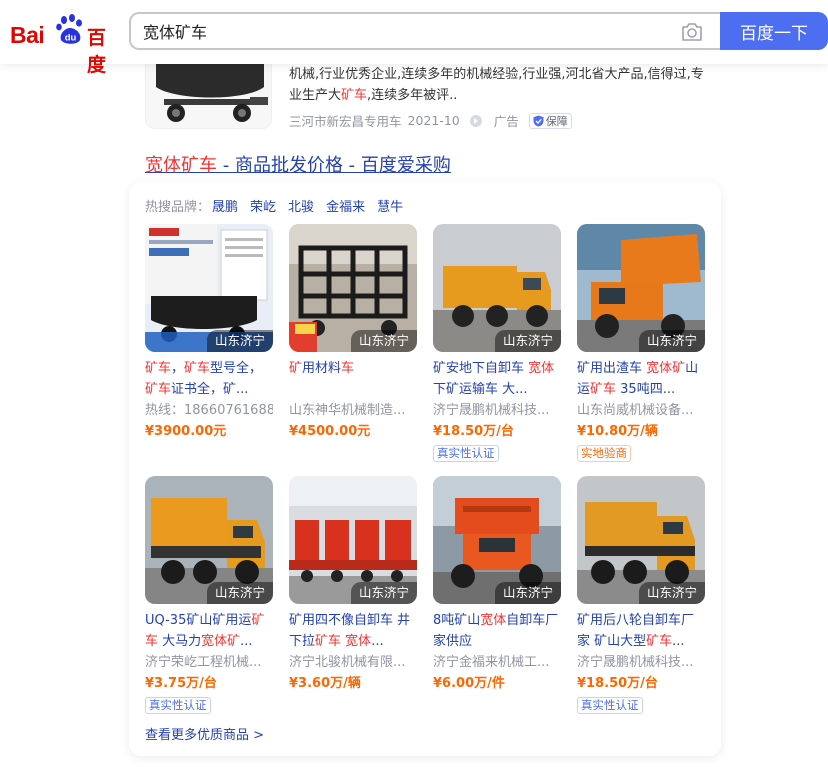 The image size is (828, 767). I want to click on product-price: ¥3.75万/台, so click(181, 683).